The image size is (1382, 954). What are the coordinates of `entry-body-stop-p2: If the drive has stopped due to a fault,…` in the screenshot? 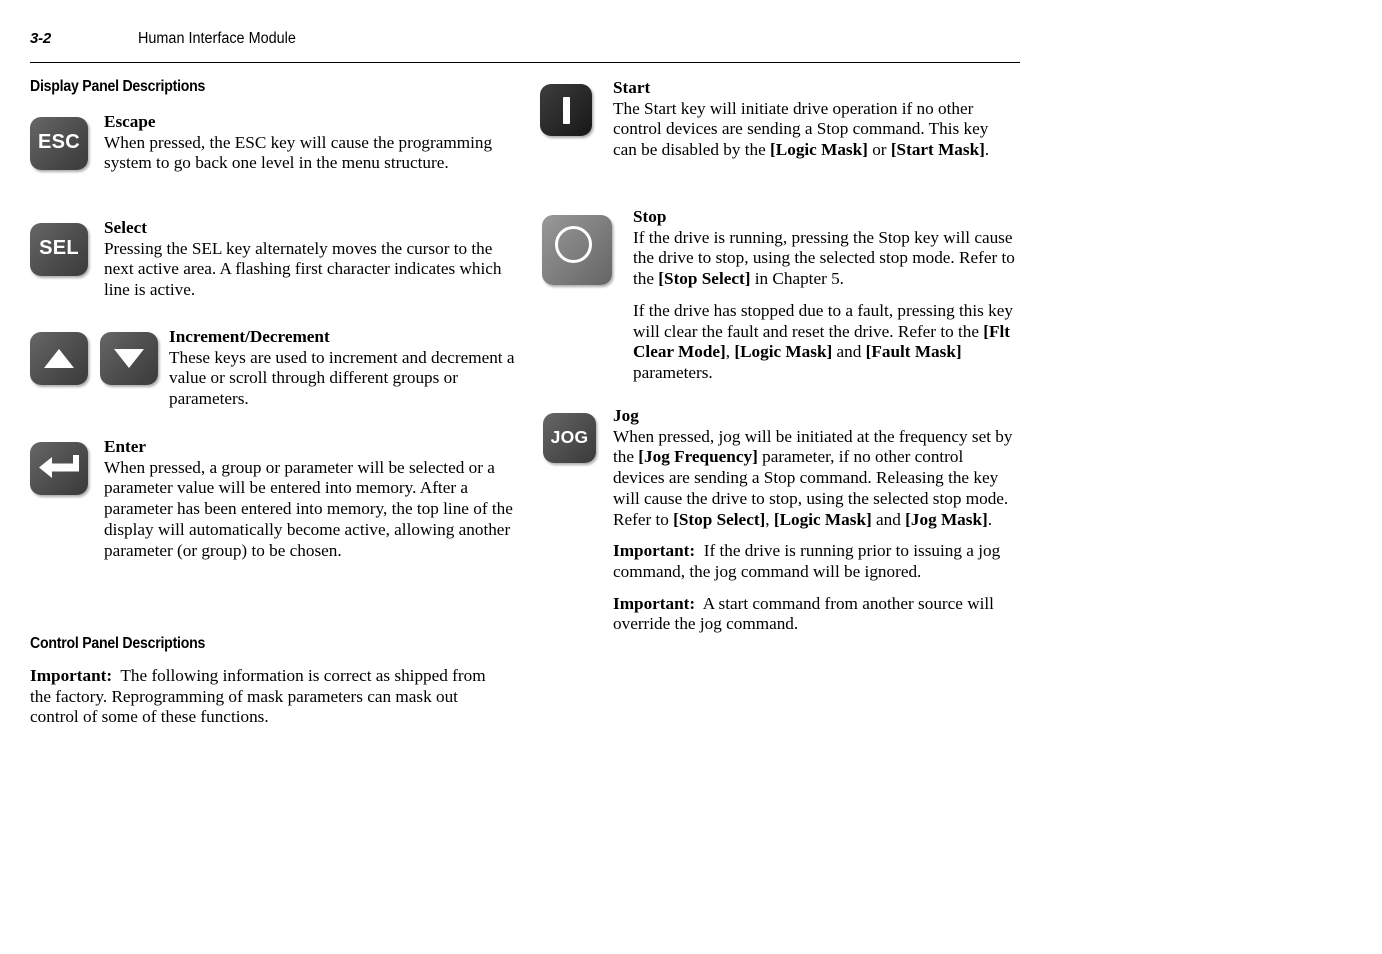 It's located at (830, 342).